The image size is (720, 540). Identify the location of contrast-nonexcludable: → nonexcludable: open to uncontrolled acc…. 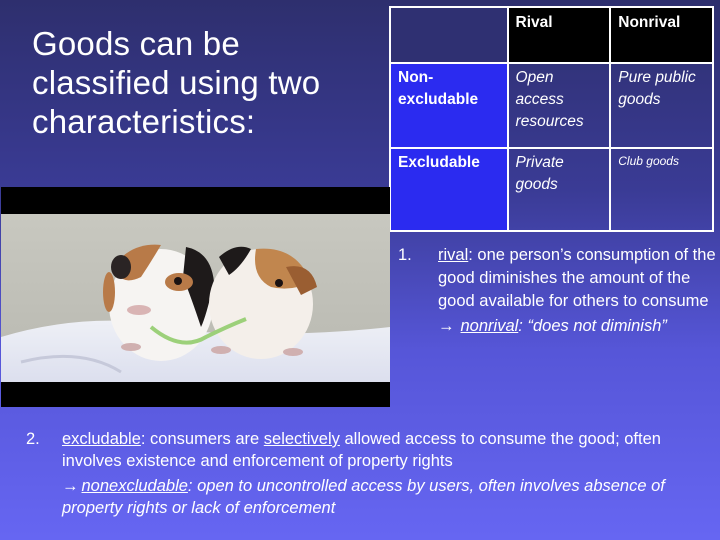
(389, 497).